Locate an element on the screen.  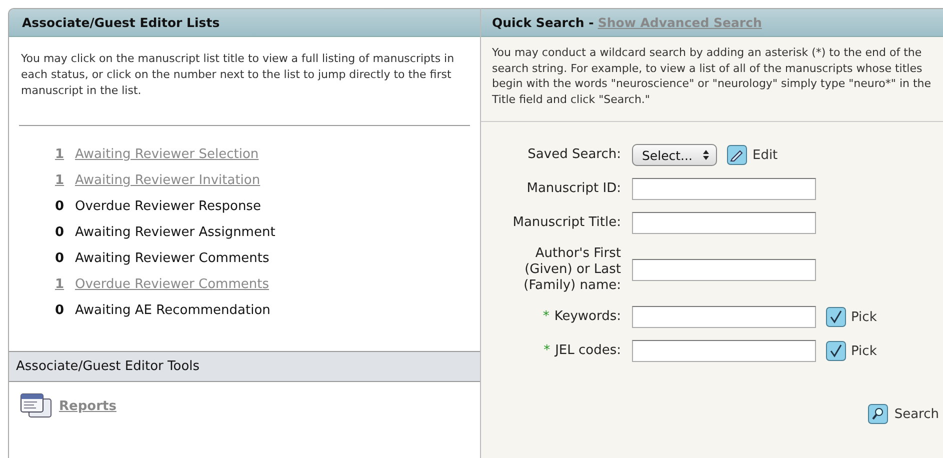
search-icon is located at coordinates (878, 414).